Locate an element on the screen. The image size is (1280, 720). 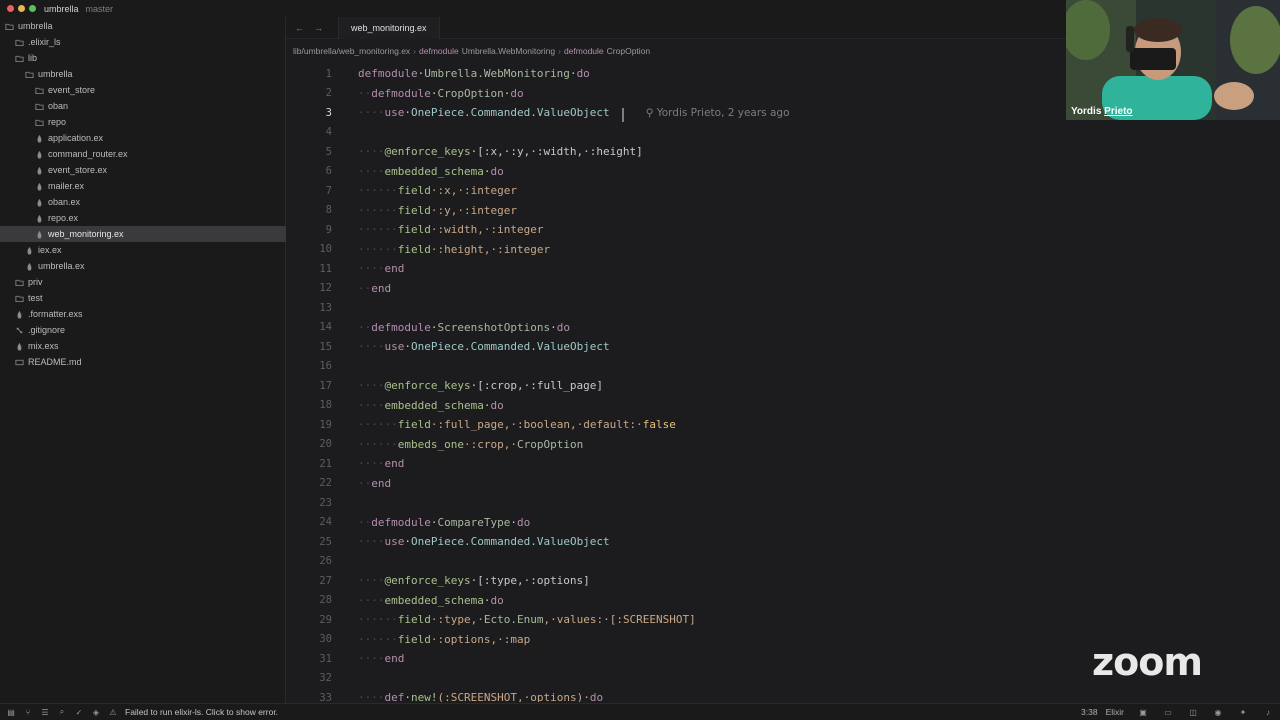
sidebar-item-application-ex: application.ex is located at coordinates (143, 138).